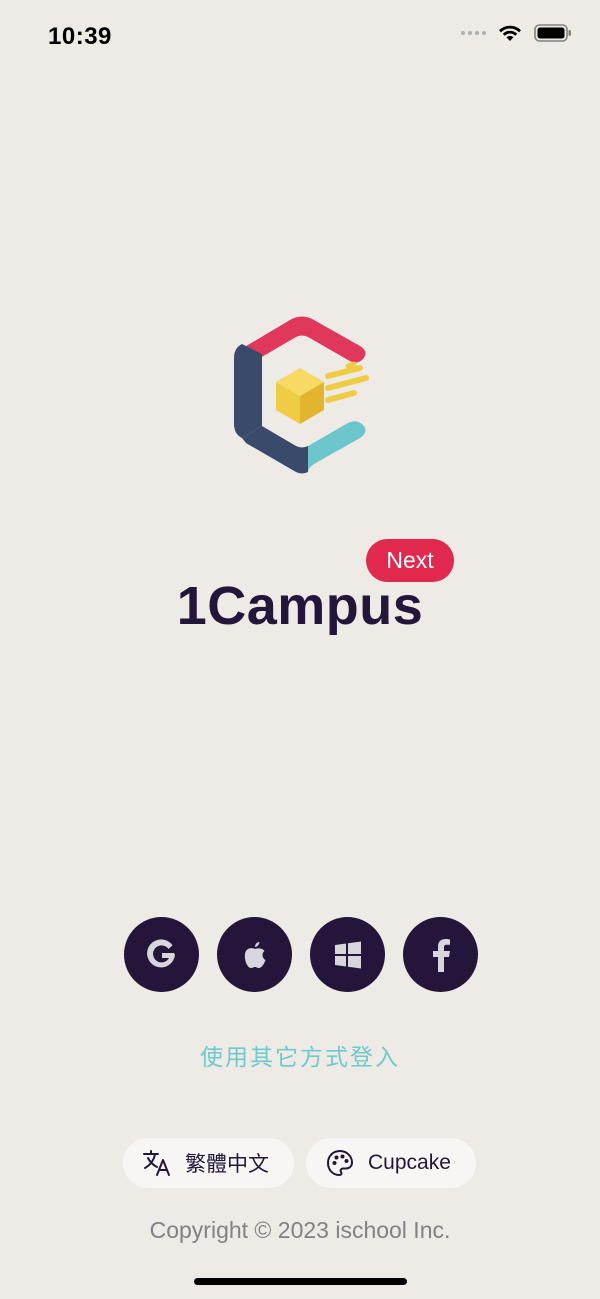 The width and height of the screenshot is (600, 1299). I want to click on language-selector-button: 繁體中文, so click(208, 1163).